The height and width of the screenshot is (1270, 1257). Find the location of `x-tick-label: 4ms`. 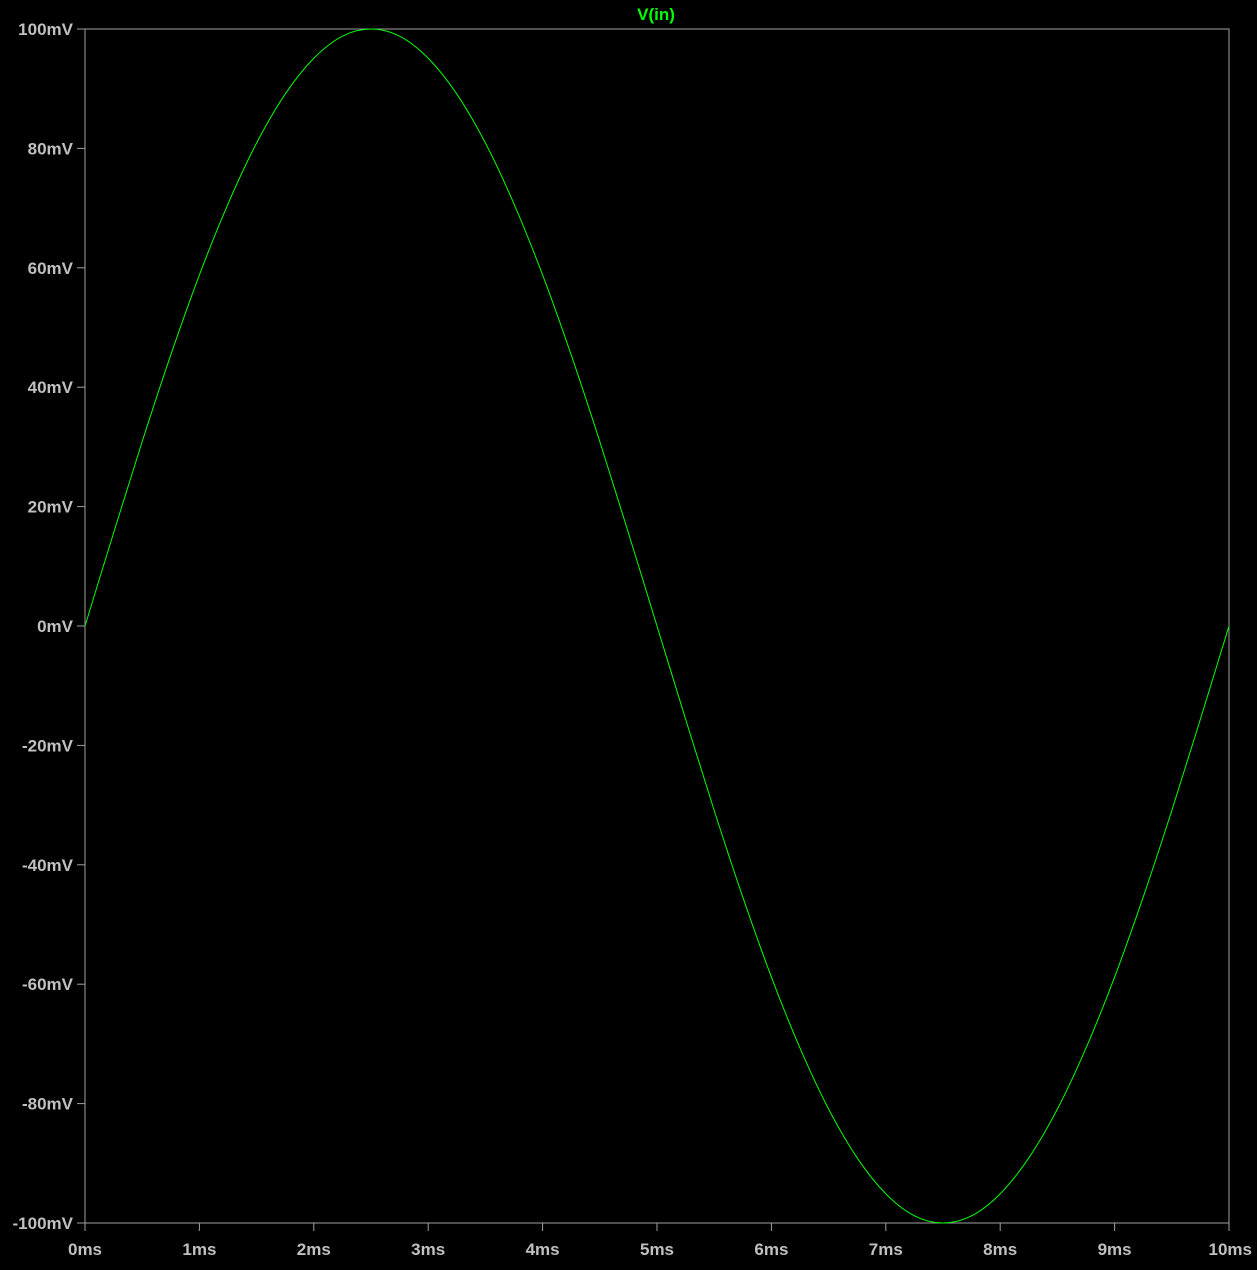

x-tick-label: 4ms is located at coordinates (543, 1249).